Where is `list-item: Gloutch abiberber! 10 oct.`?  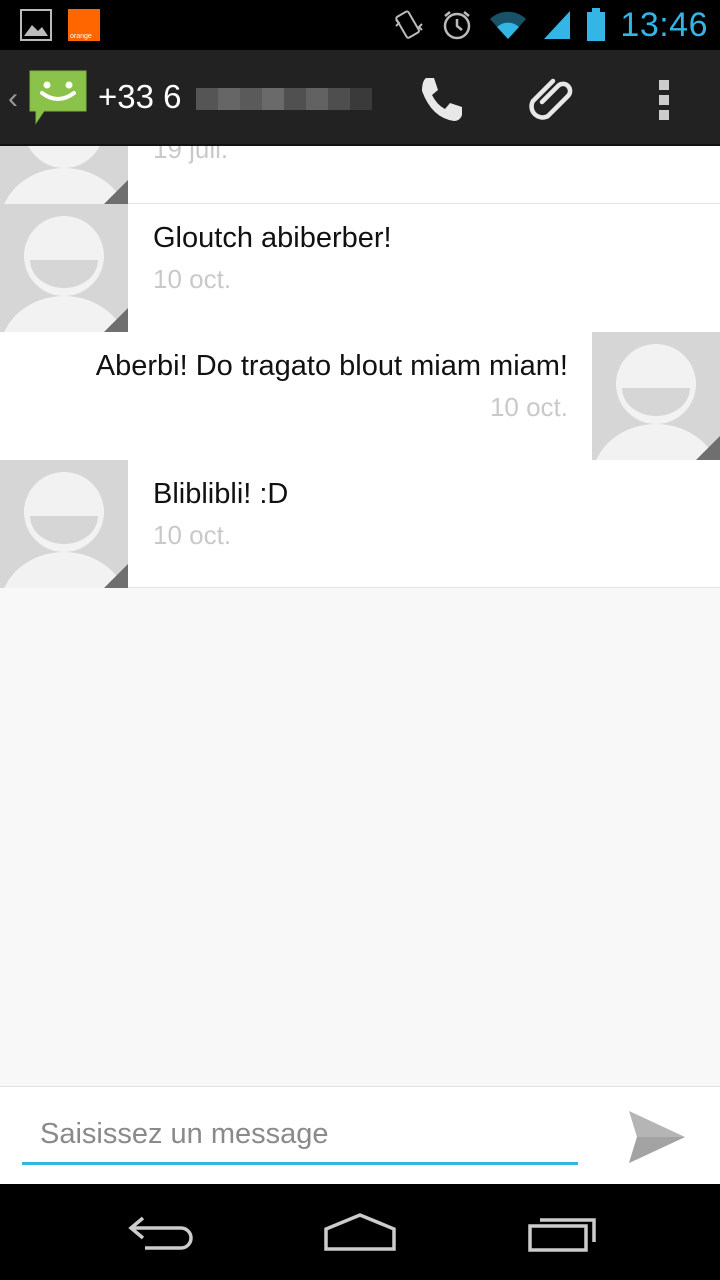
list-item: Gloutch abiberber! 10 oct. is located at coordinates (360, 268).